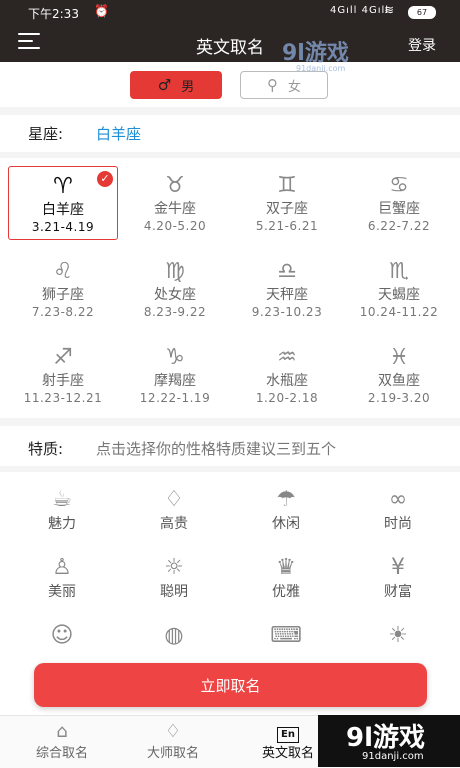 This screenshot has height=768, width=460. Describe the element at coordinates (63, 271) in the screenshot. I see `zodiac-symbol-icon: ♌` at that location.